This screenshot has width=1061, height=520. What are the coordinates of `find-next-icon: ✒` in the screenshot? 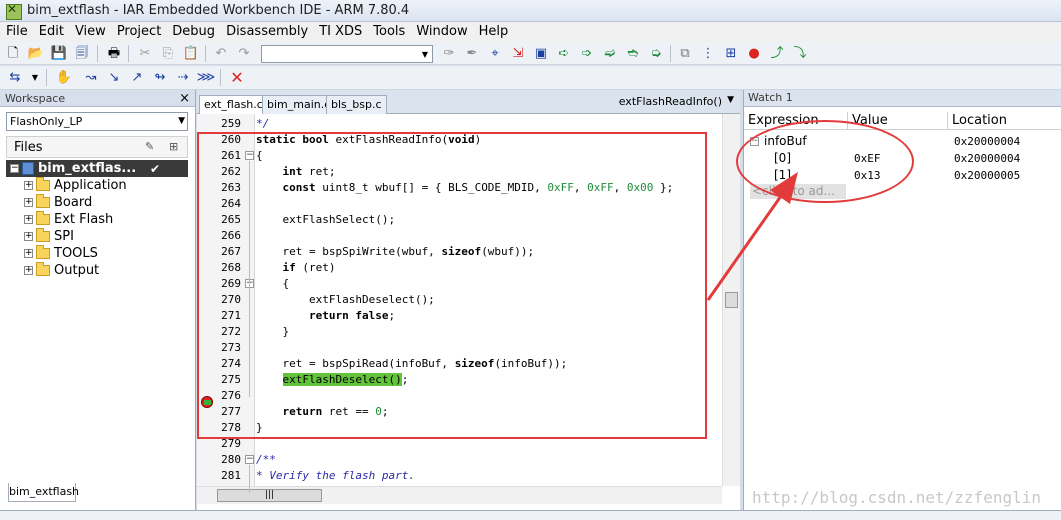 It's located at (472, 53).